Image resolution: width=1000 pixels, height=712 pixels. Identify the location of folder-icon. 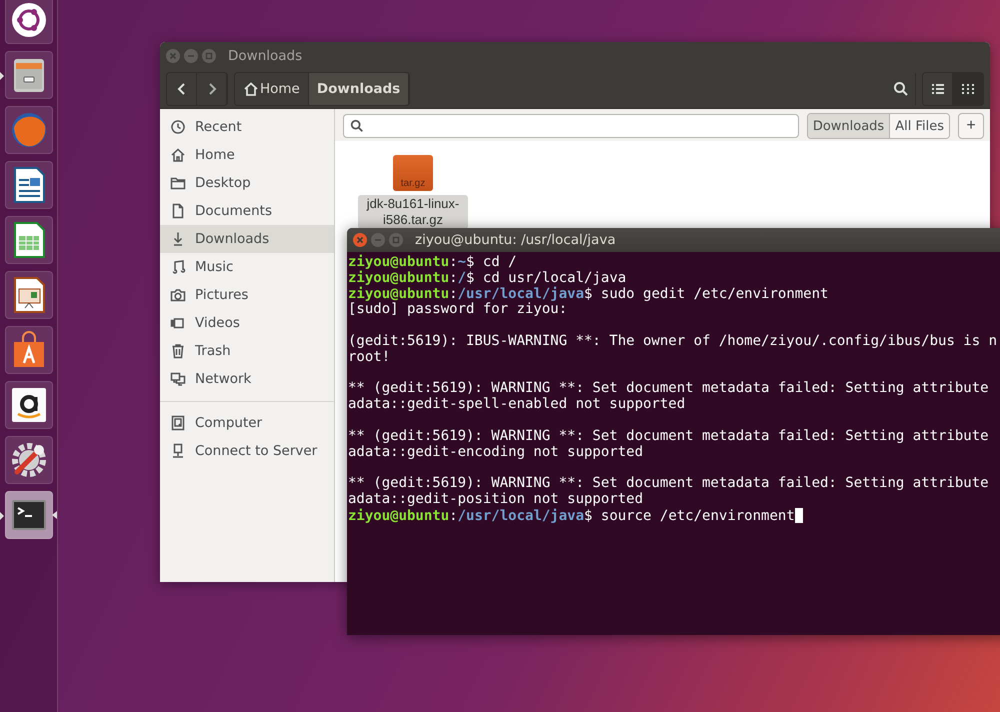
(178, 183).